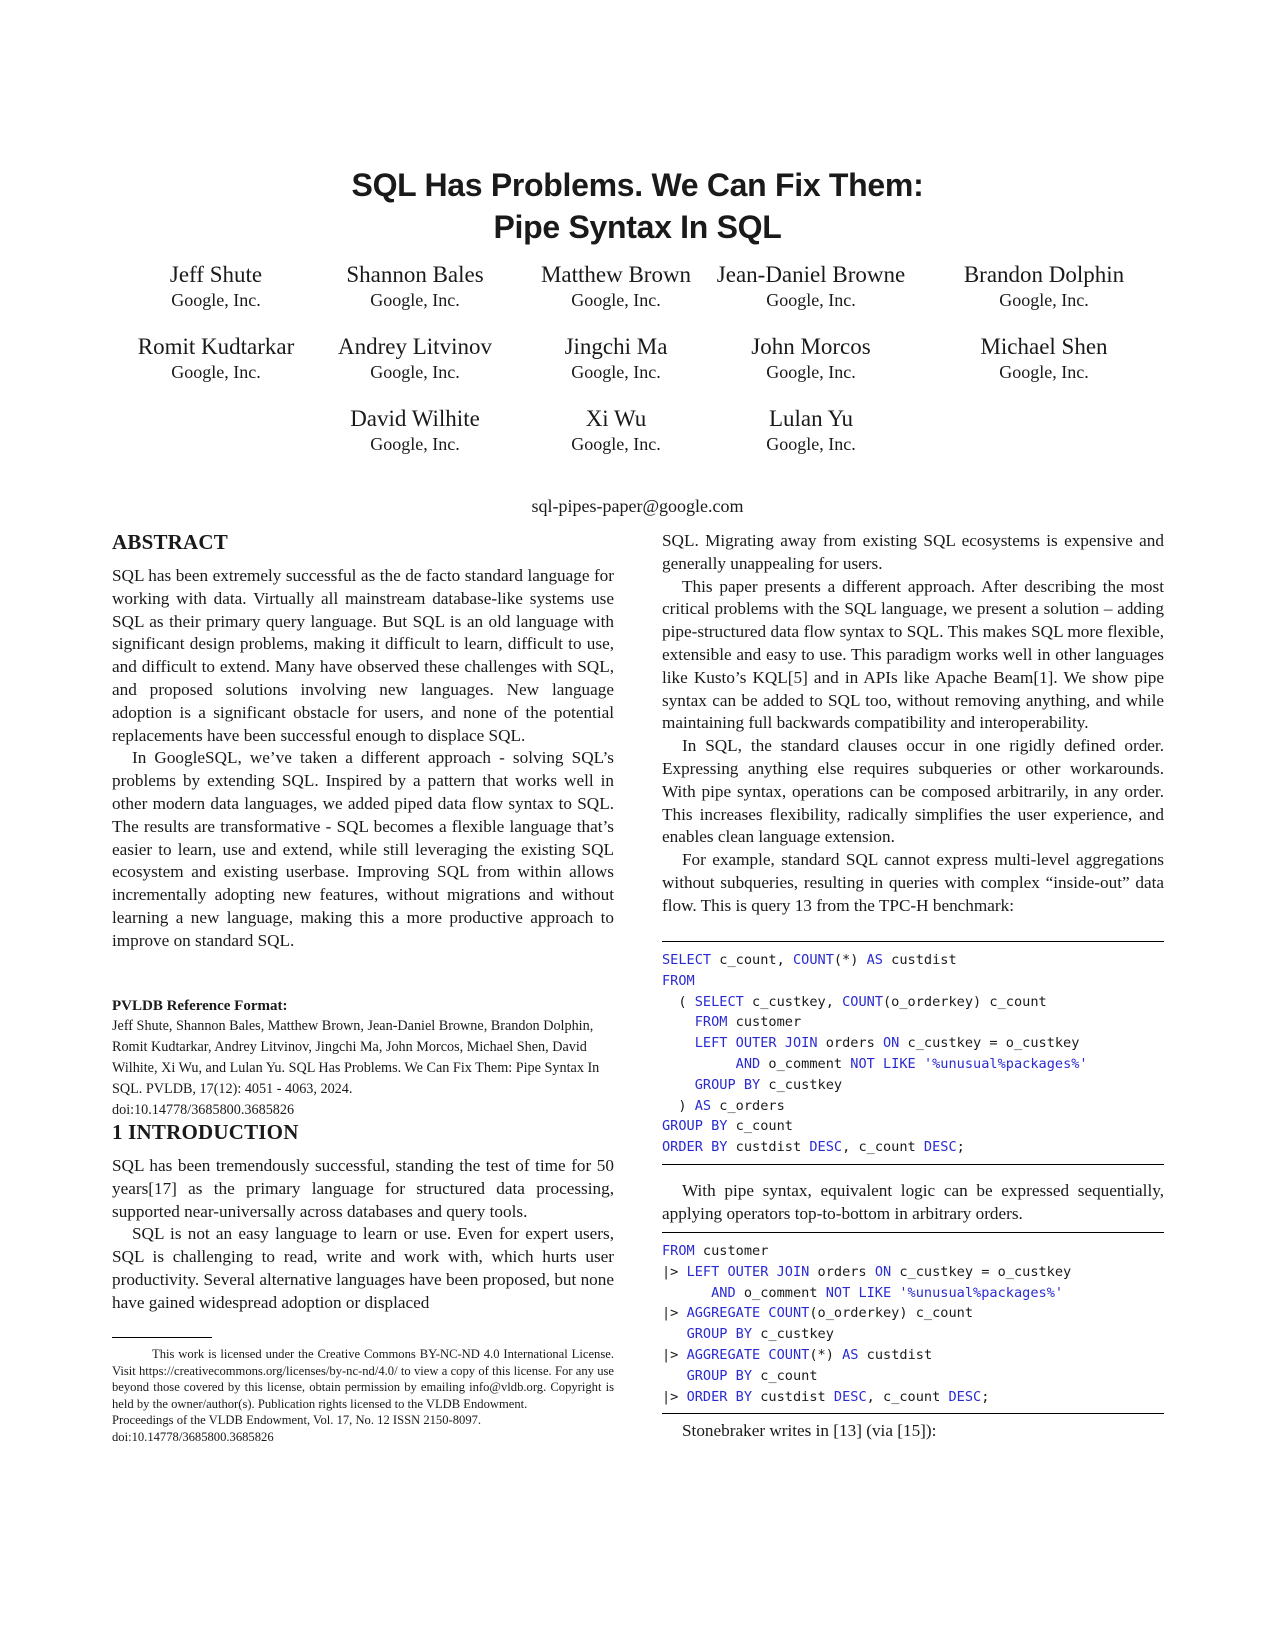  Describe the element at coordinates (616, 430) in the screenshot. I see `author: Xi Wu Google, Inc.` at that location.